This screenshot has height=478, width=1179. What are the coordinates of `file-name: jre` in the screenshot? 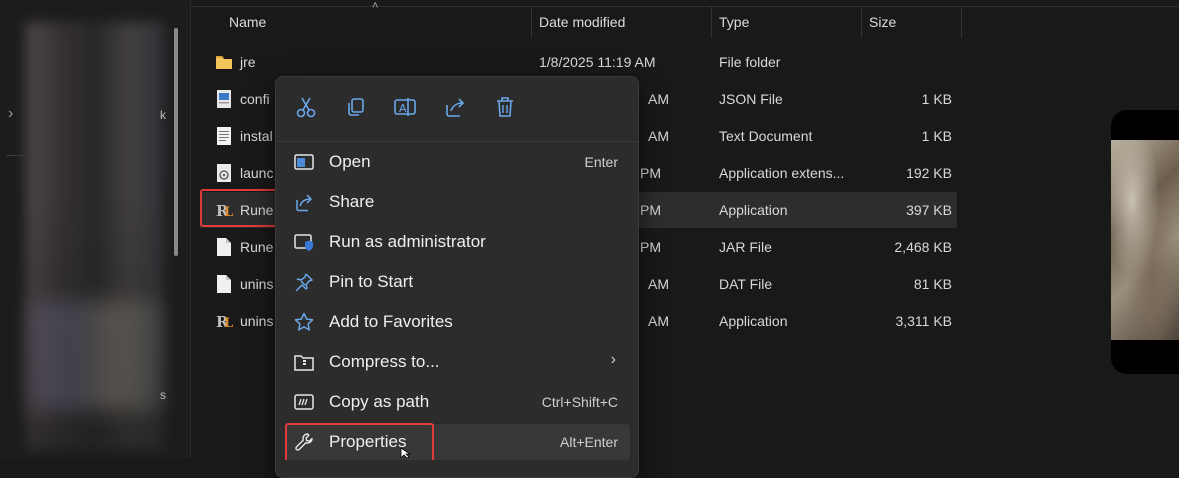 It's located at (248, 62).